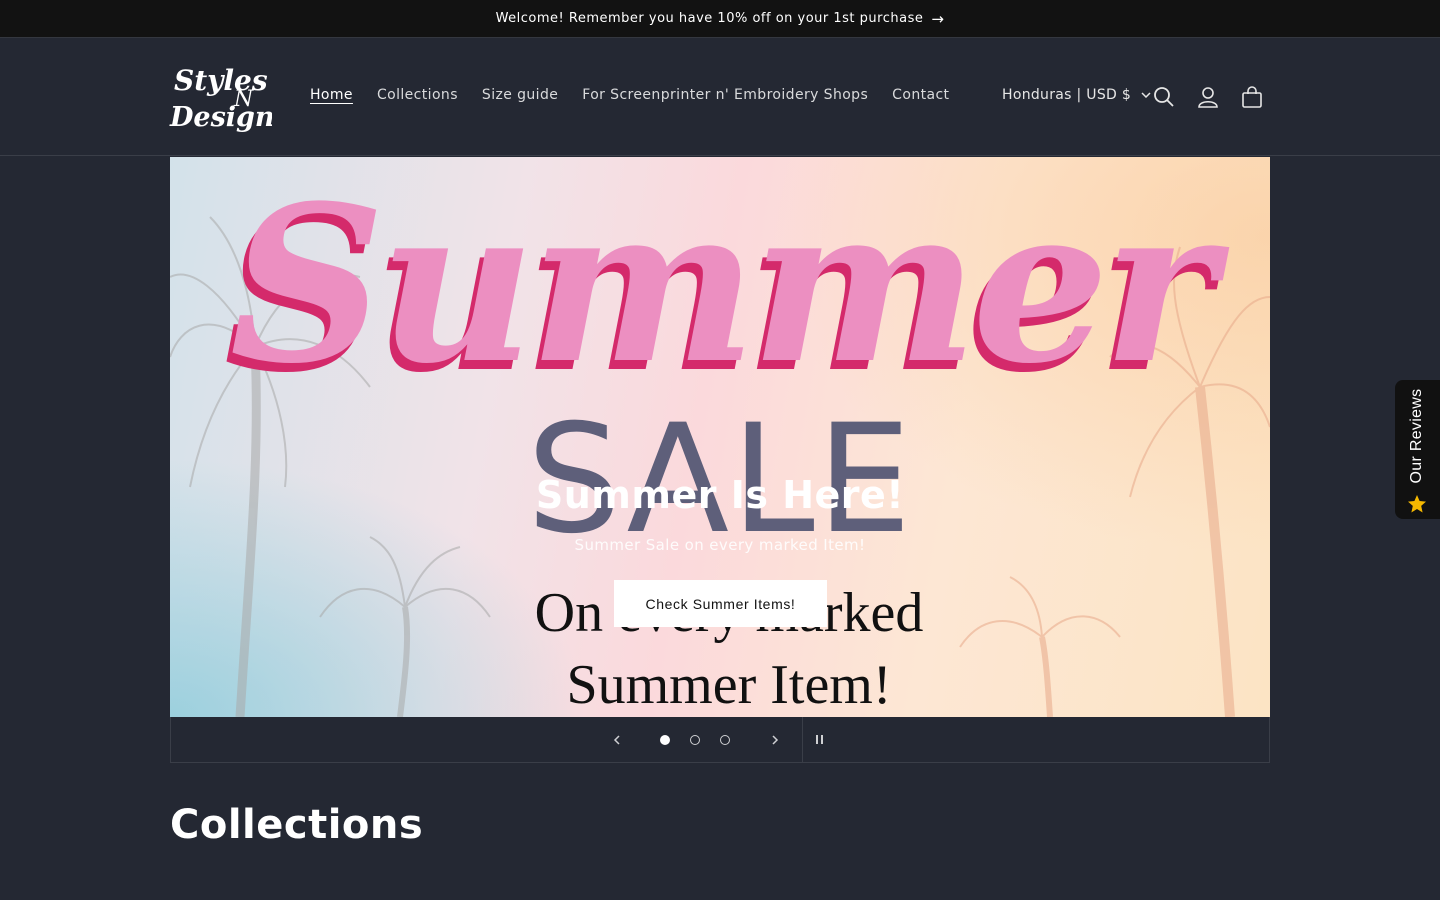 The image size is (1440, 900). What do you see at coordinates (331, 95) in the screenshot?
I see `nav-link-home: Home` at bounding box center [331, 95].